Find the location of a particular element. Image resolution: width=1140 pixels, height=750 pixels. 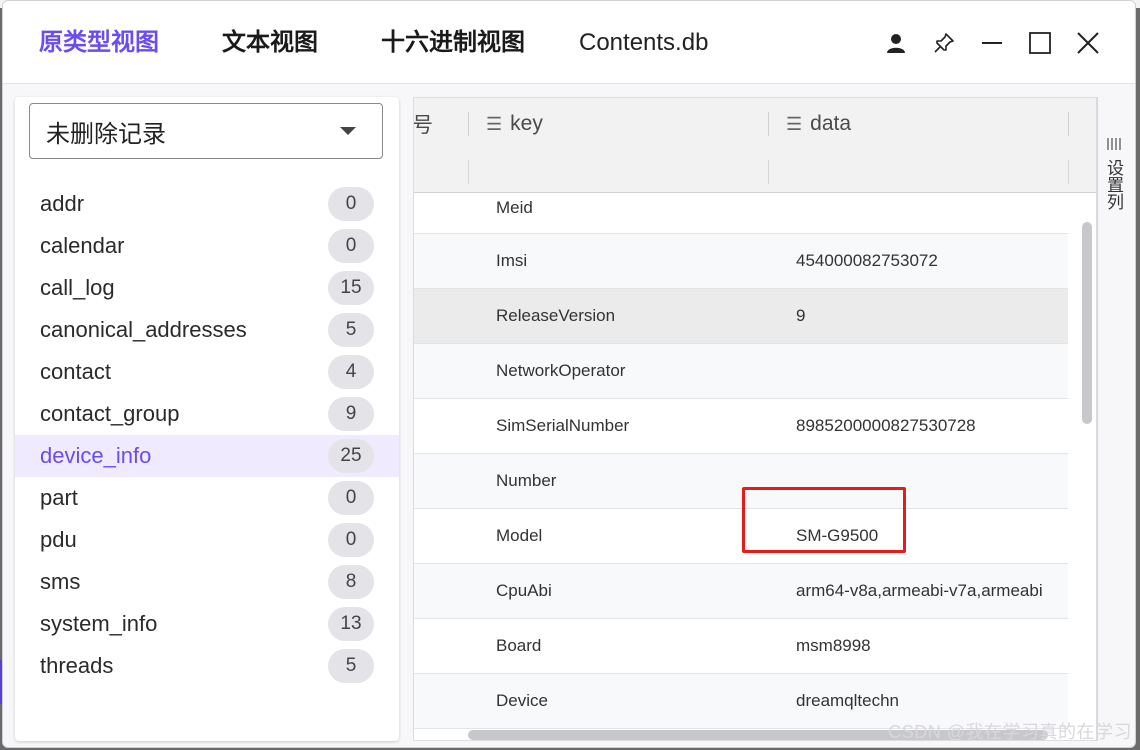

close-icon is located at coordinates (1088, 43).